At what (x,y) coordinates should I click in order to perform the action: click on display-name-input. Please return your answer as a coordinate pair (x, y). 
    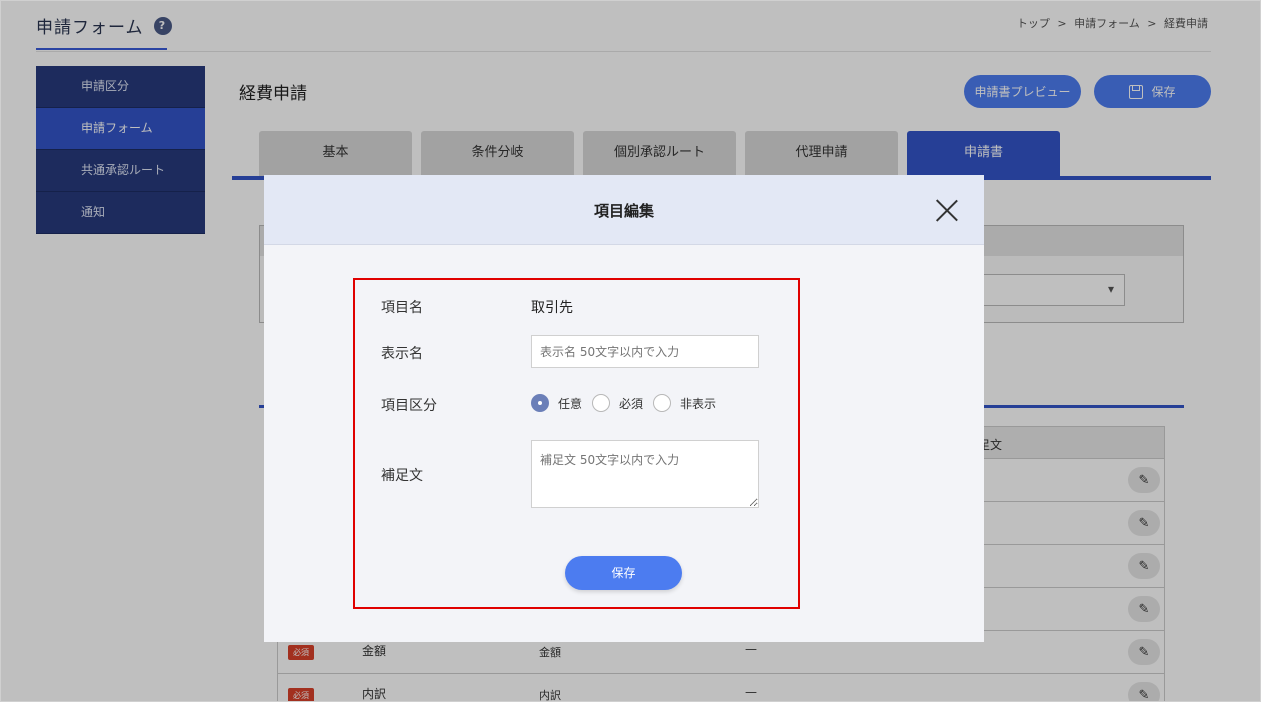
    Looking at the image, I should click on (645, 351).